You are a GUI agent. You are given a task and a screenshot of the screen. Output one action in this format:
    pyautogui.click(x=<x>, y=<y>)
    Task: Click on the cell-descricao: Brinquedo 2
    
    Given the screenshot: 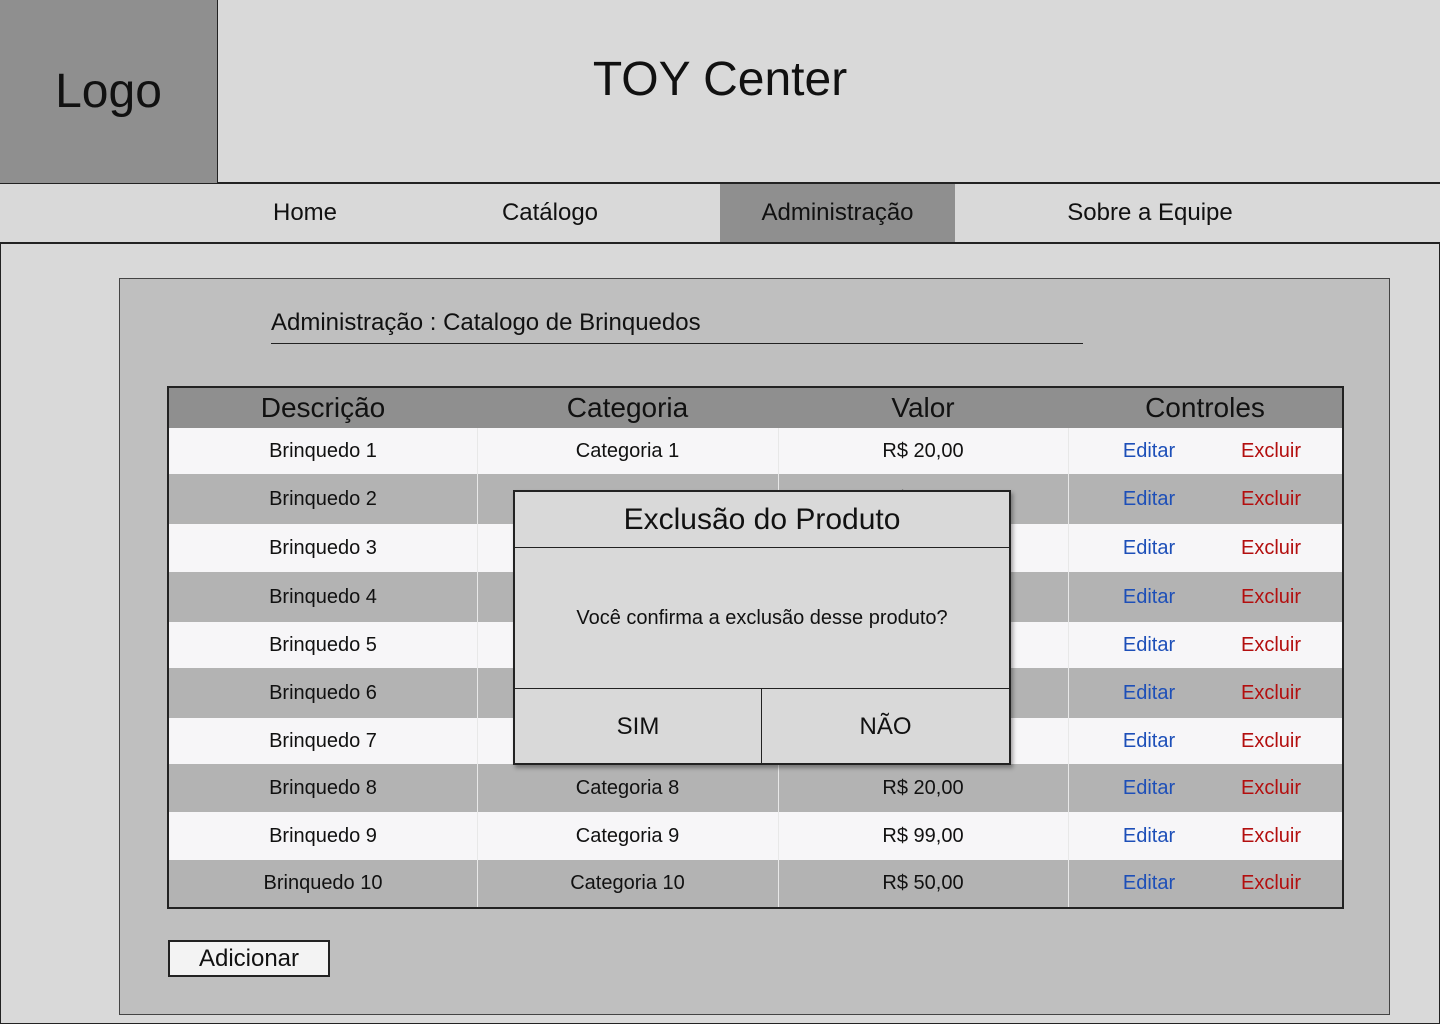 What is the action you would take?
    pyautogui.click(x=323, y=498)
    